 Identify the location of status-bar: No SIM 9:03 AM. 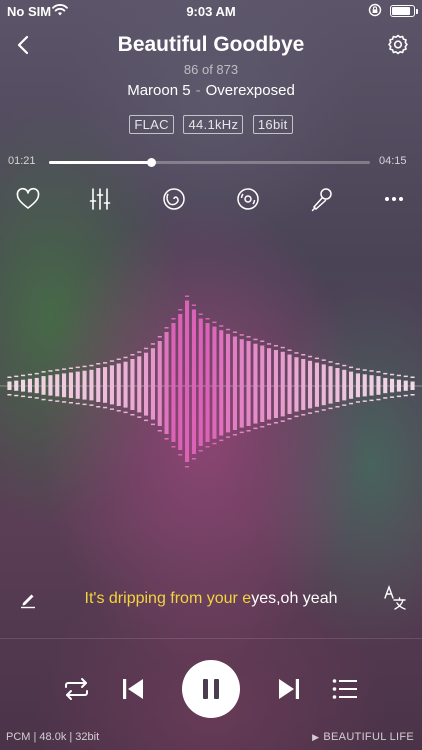
(211, 11).